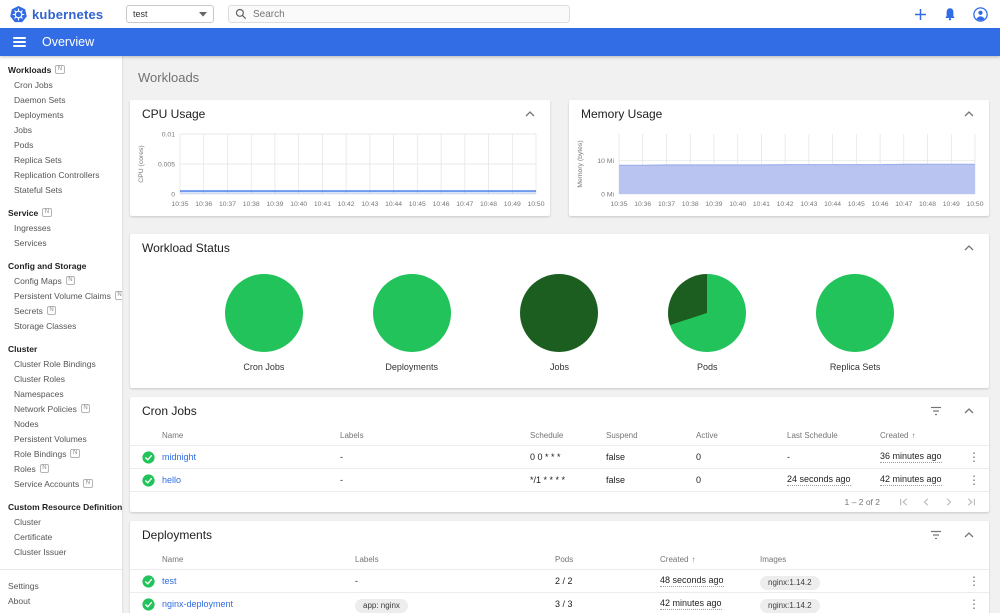 The height and width of the screenshot is (613, 1000). What do you see at coordinates (926, 502) in the screenshot?
I see `previous-page-button` at bounding box center [926, 502].